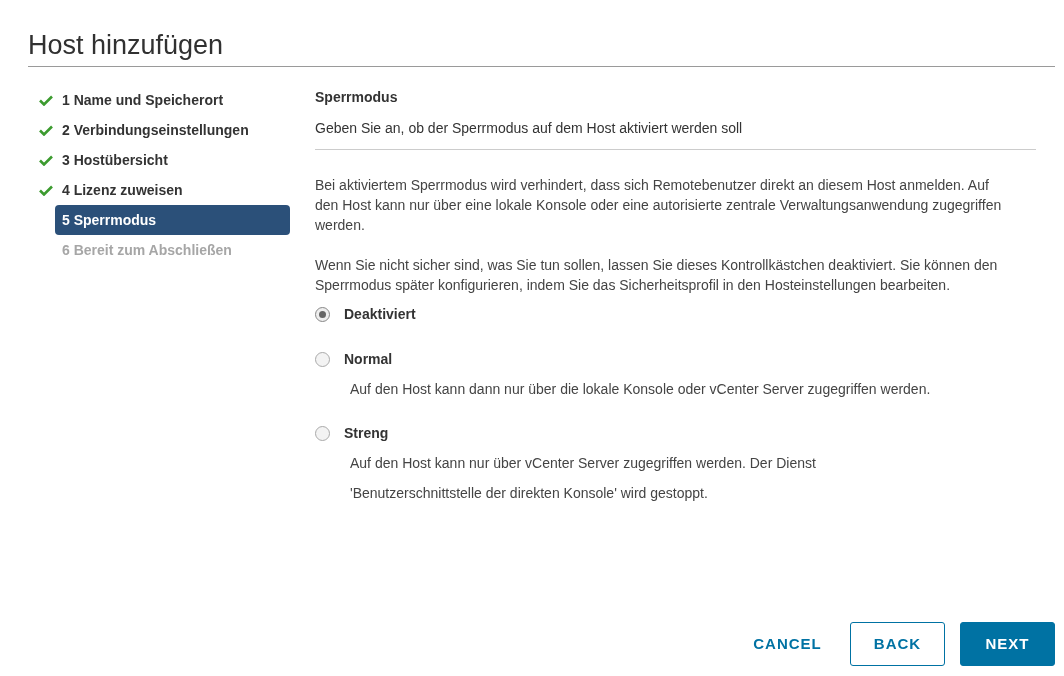  I want to click on dialog-button: NEXT, so click(1007, 644).